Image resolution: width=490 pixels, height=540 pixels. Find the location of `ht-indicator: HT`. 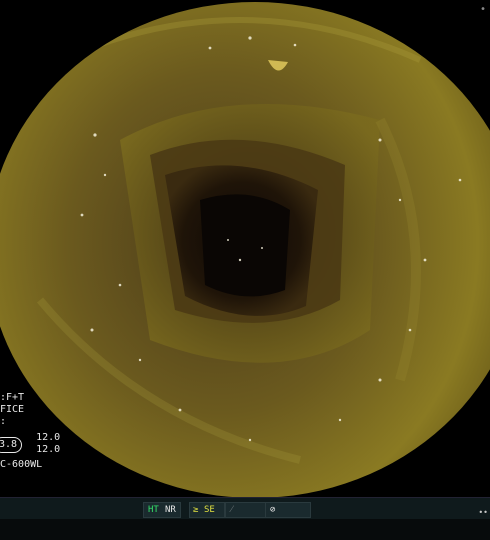

ht-indicator: HT is located at coordinates (153, 510).